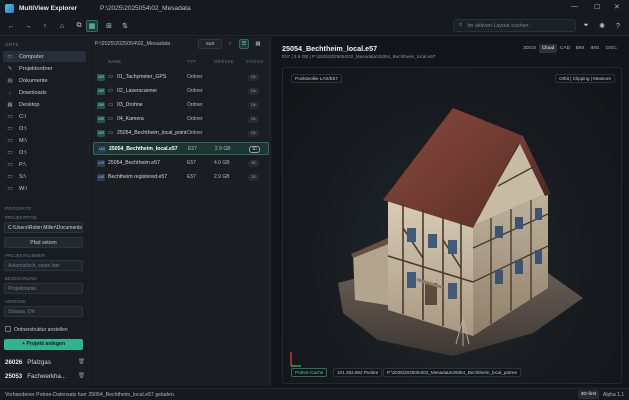 The width and height of the screenshot is (629, 400). What do you see at coordinates (11, 26) in the screenshot?
I see `back-button: ←` at bounding box center [11, 26].